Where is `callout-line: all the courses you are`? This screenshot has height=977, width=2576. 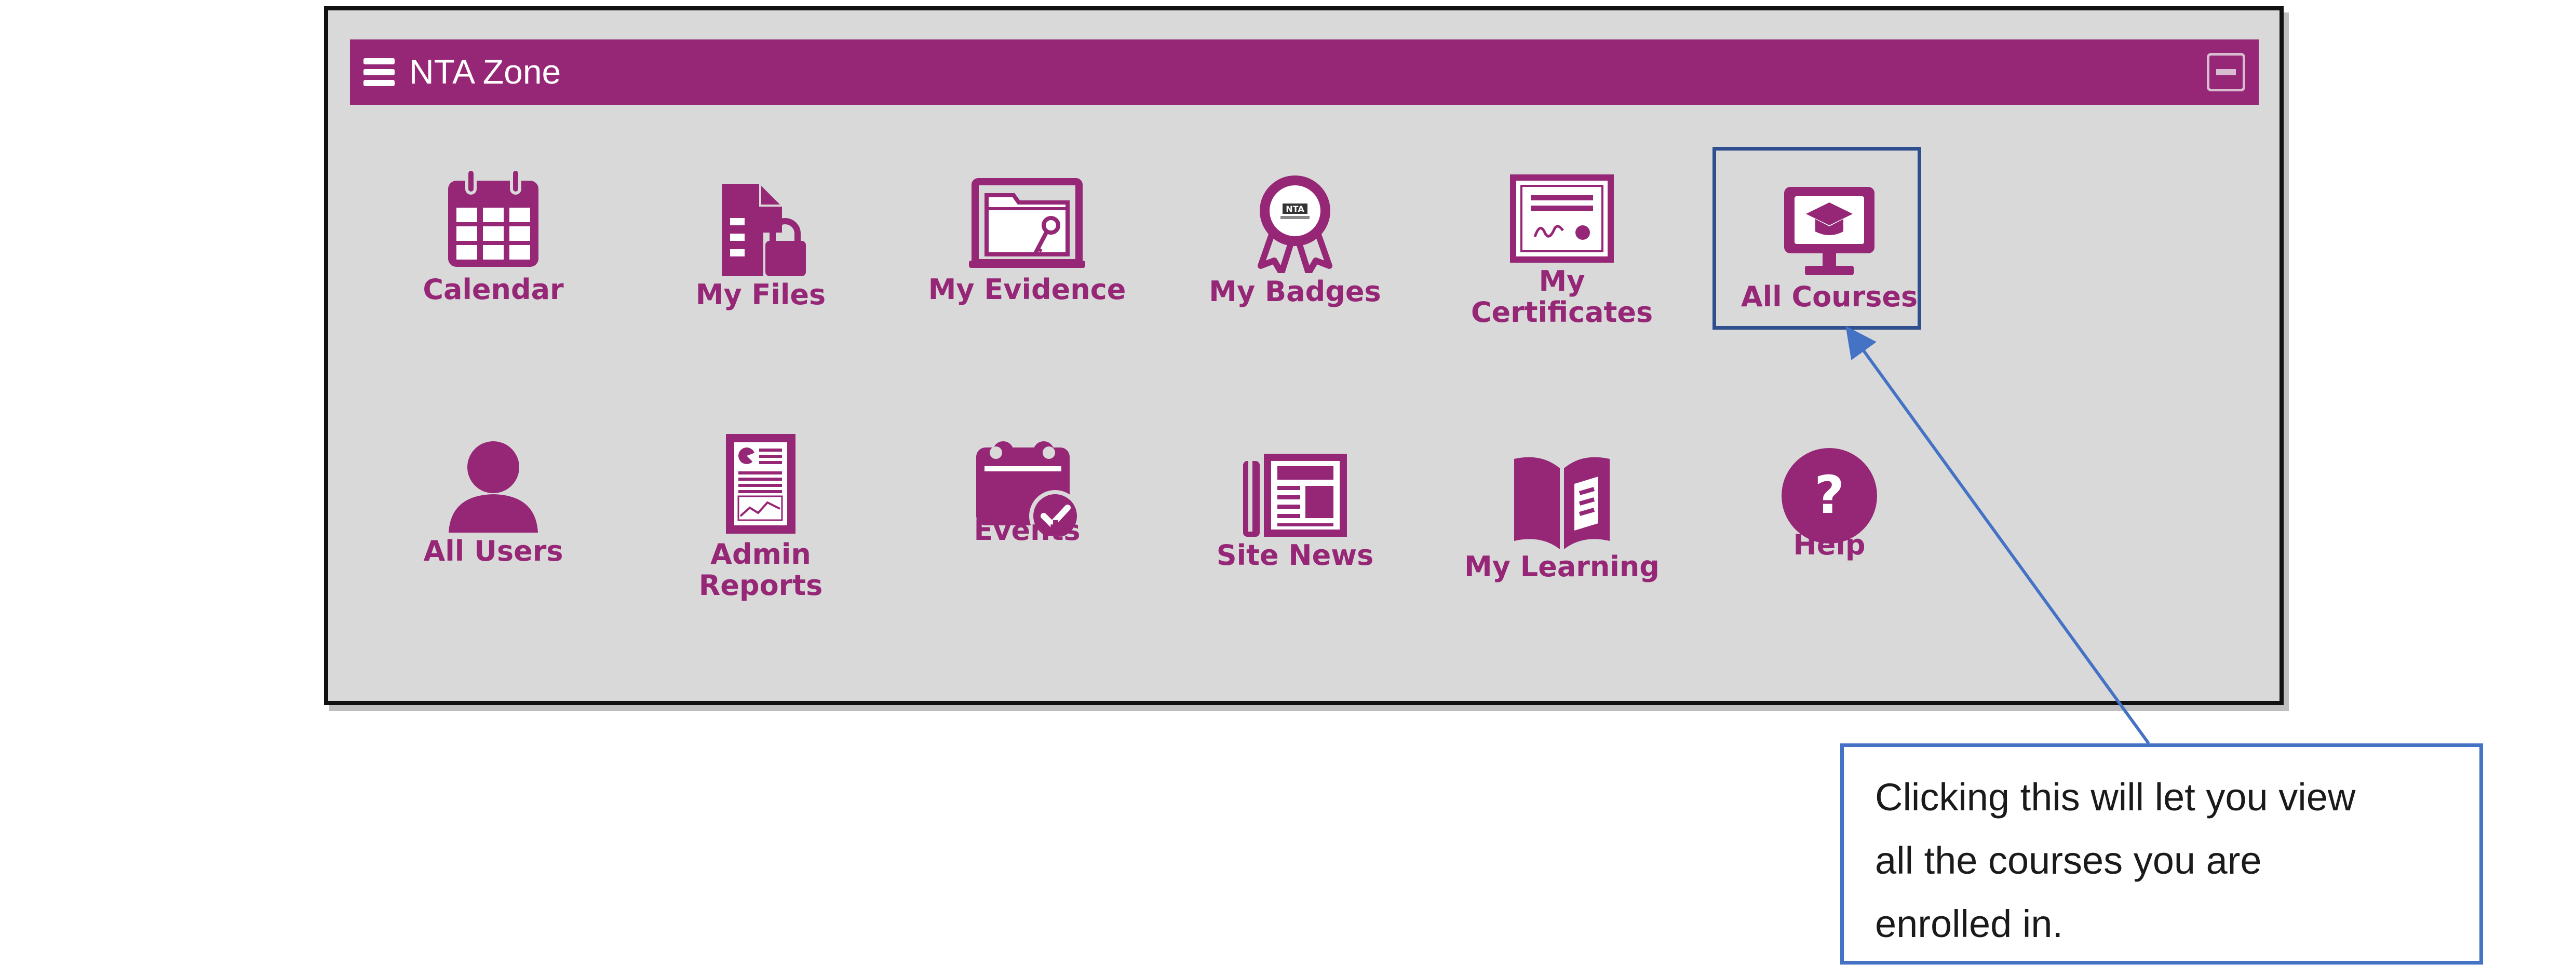 callout-line: all the courses you are is located at coordinates (2068, 861).